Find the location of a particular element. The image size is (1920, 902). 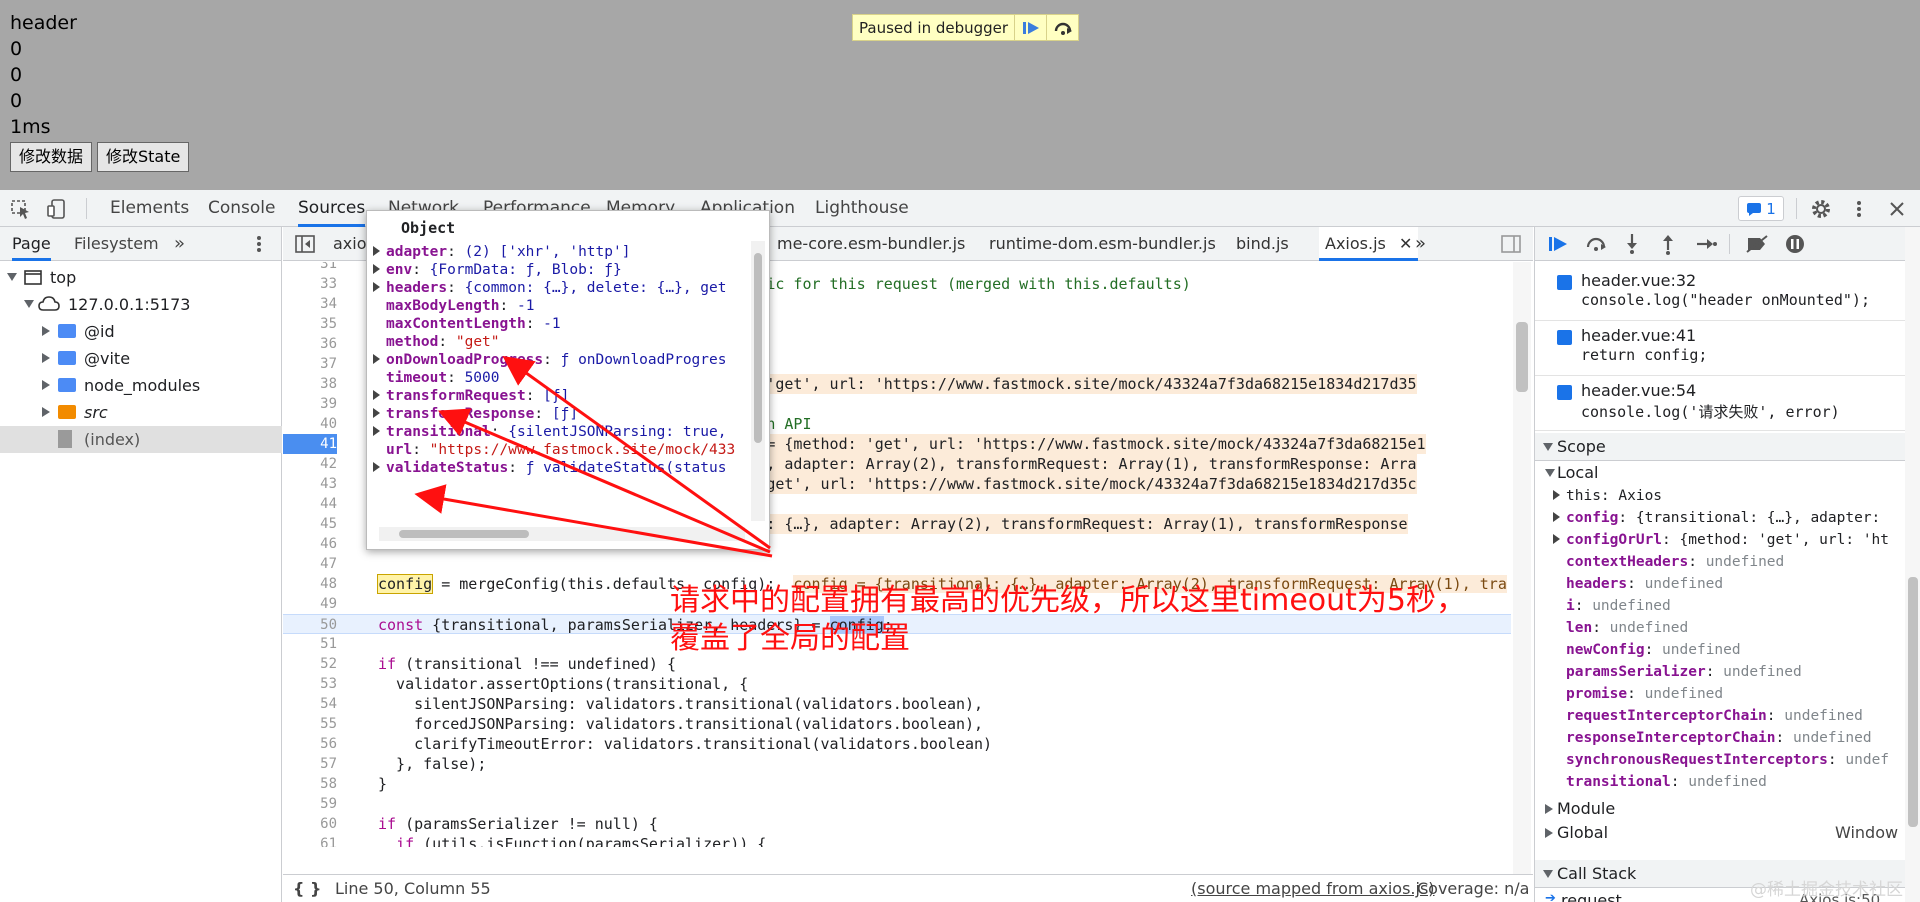

line-number: 61 is located at coordinates (310, 840).